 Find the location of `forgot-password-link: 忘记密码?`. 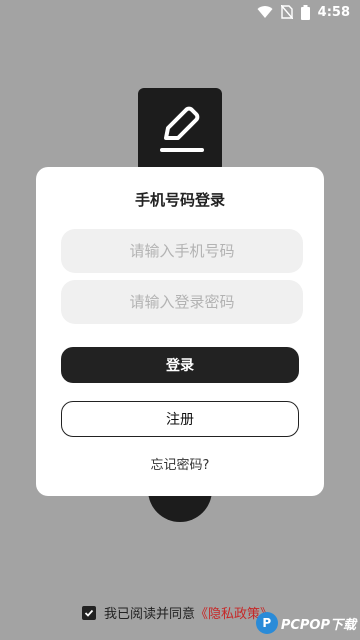

forgot-password-link: 忘记密码? is located at coordinates (180, 463).